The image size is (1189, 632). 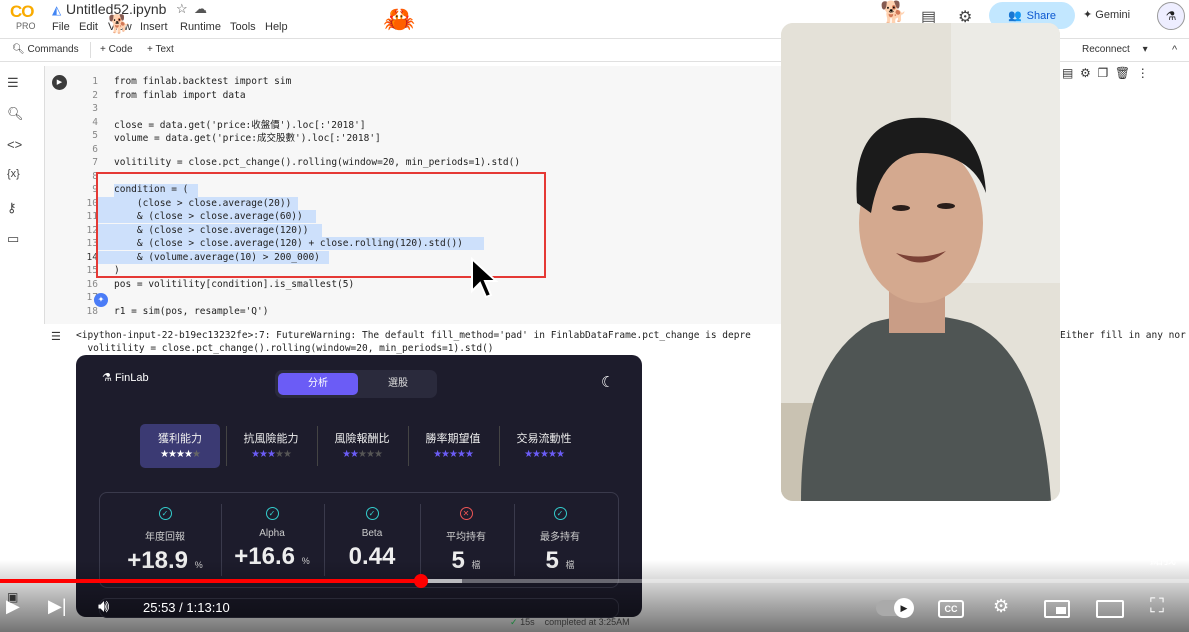 I want to click on finlab-flask-icon: ⚗, so click(x=107, y=378).